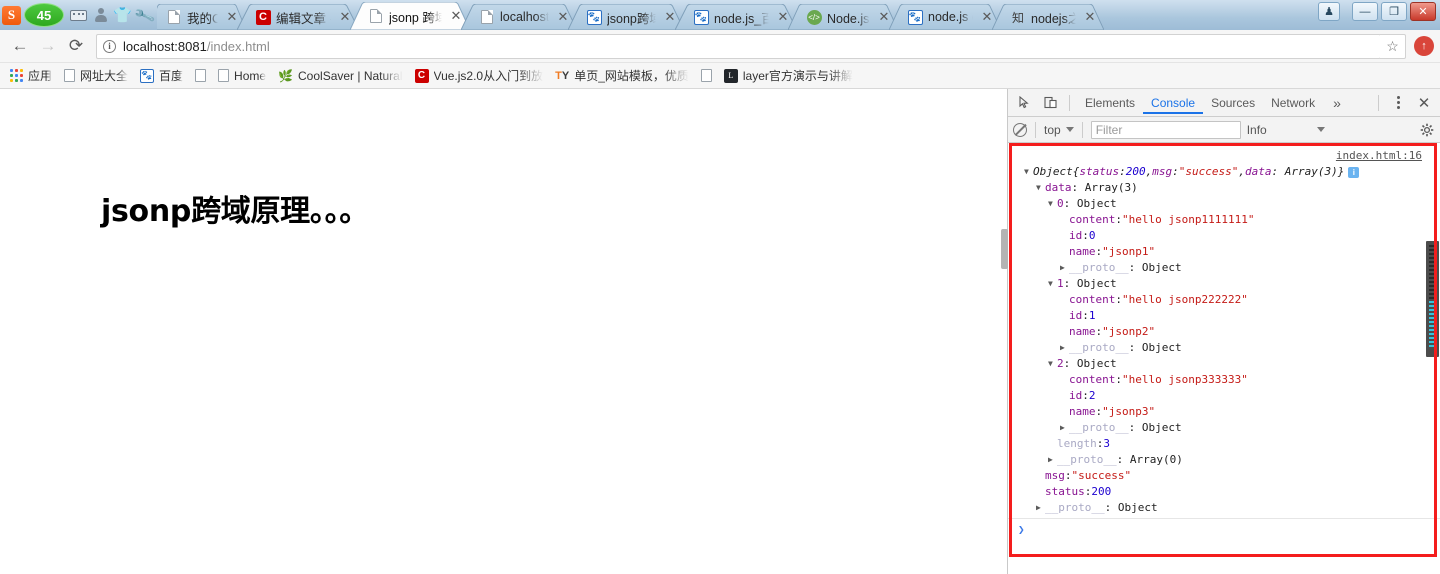 The height and width of the screenshot is (574, 1440). What do you see at coordinates (298, 17) in the screenshot?
I see `browser-tab: C 编辑文章 - C ✕` at bounding box center [298, 17].